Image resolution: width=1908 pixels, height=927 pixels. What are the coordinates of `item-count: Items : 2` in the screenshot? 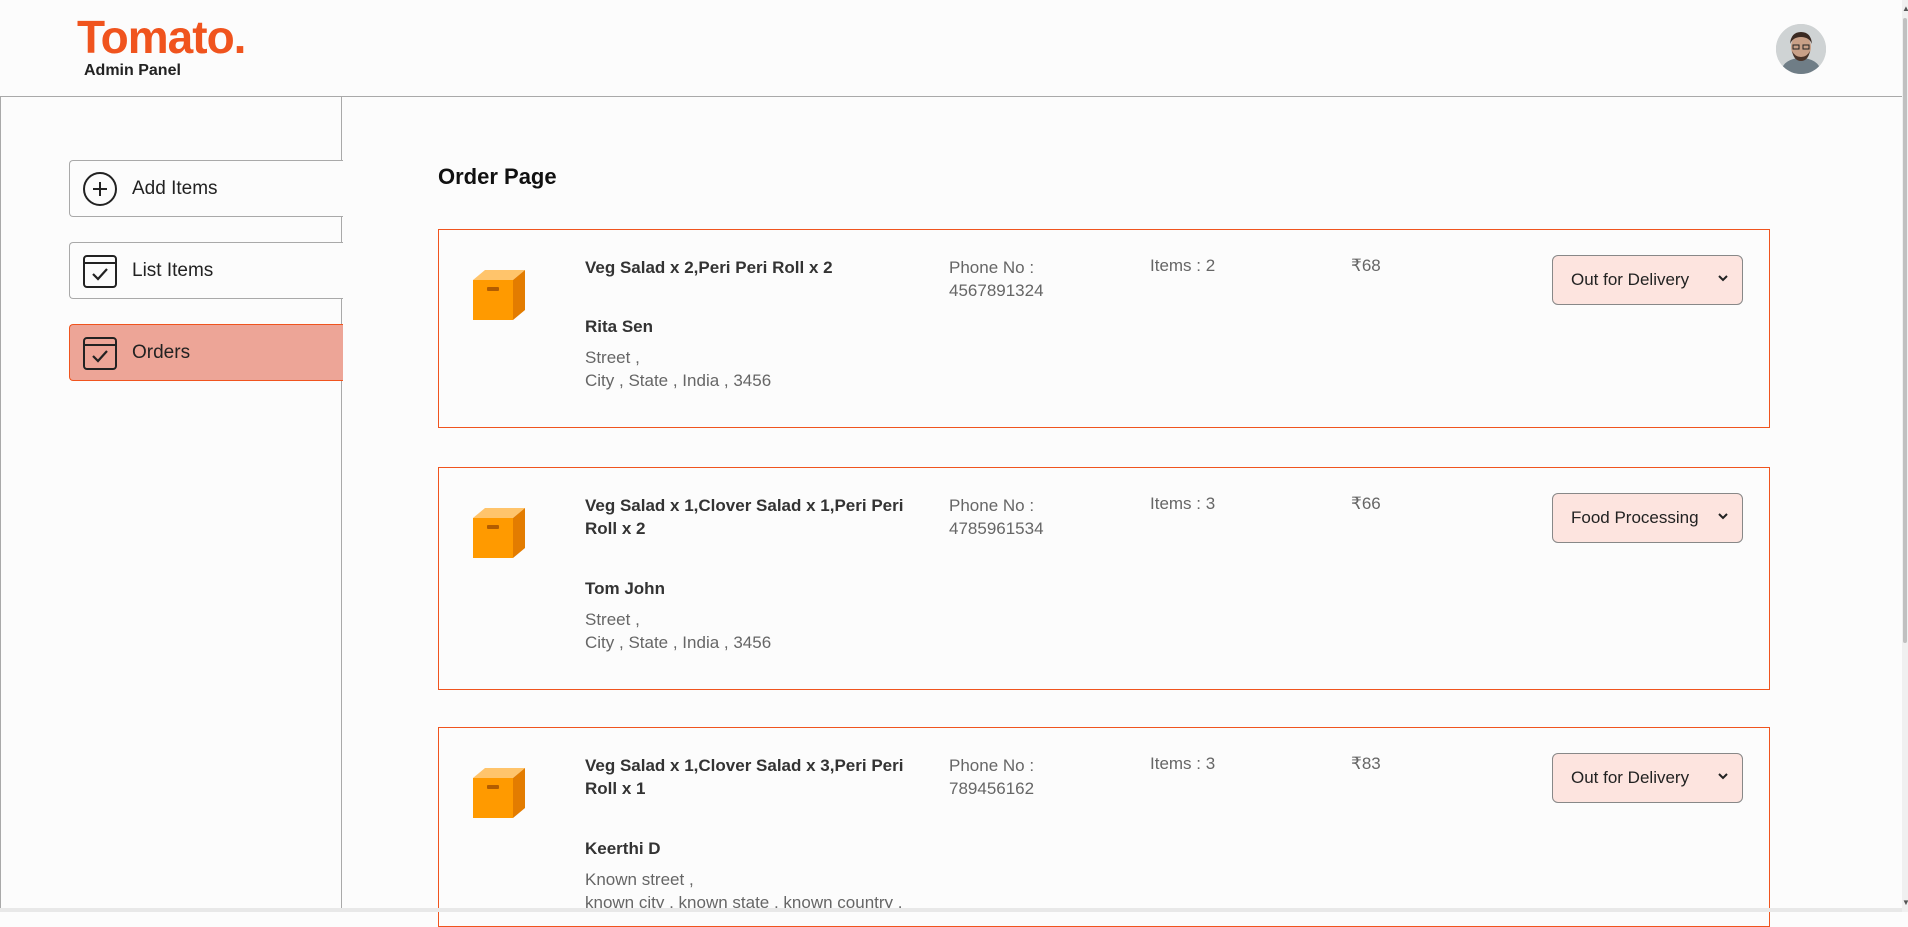 It's located at (1183, 265).